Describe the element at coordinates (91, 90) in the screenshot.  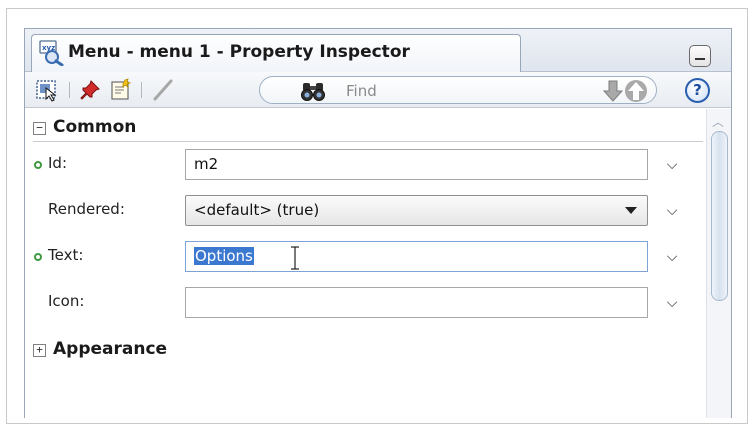
I see `pin-icon` at that location.